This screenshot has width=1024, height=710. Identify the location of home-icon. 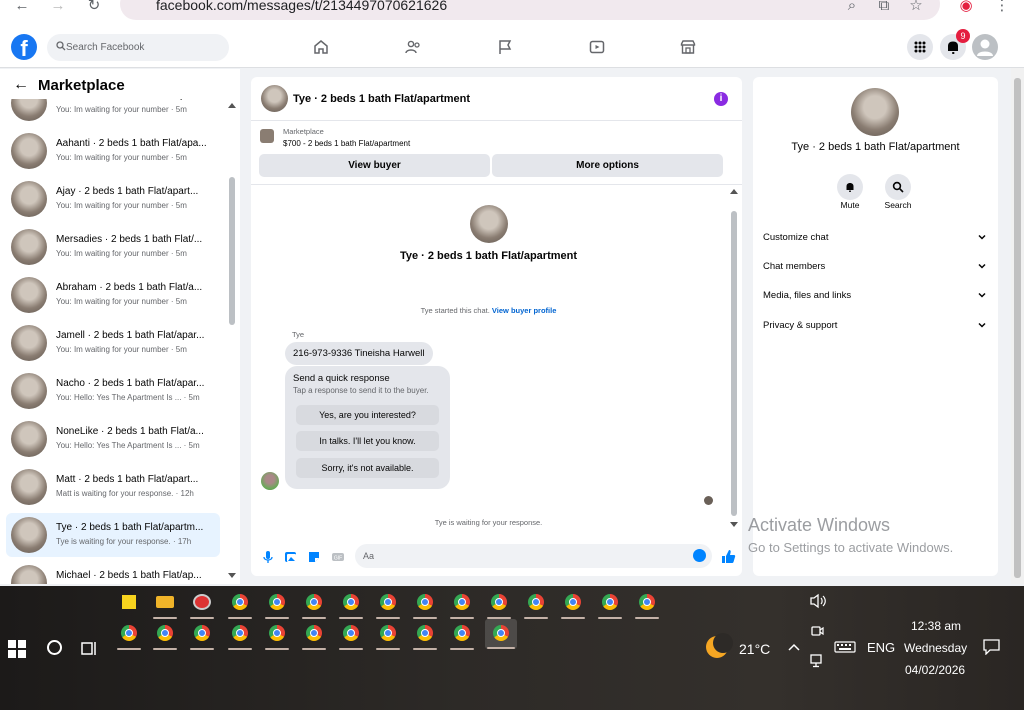
(321, 47).